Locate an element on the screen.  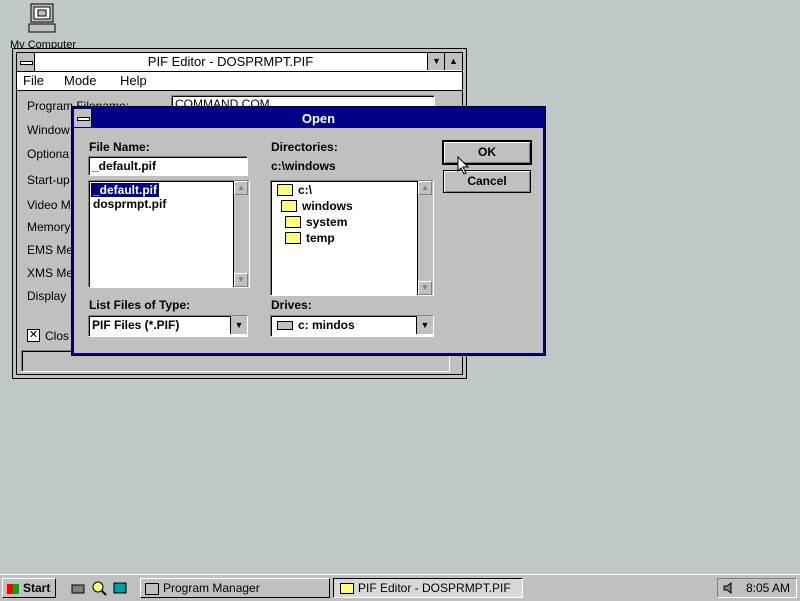
video-memory-label: Video M is located at coordinates (49, 205).